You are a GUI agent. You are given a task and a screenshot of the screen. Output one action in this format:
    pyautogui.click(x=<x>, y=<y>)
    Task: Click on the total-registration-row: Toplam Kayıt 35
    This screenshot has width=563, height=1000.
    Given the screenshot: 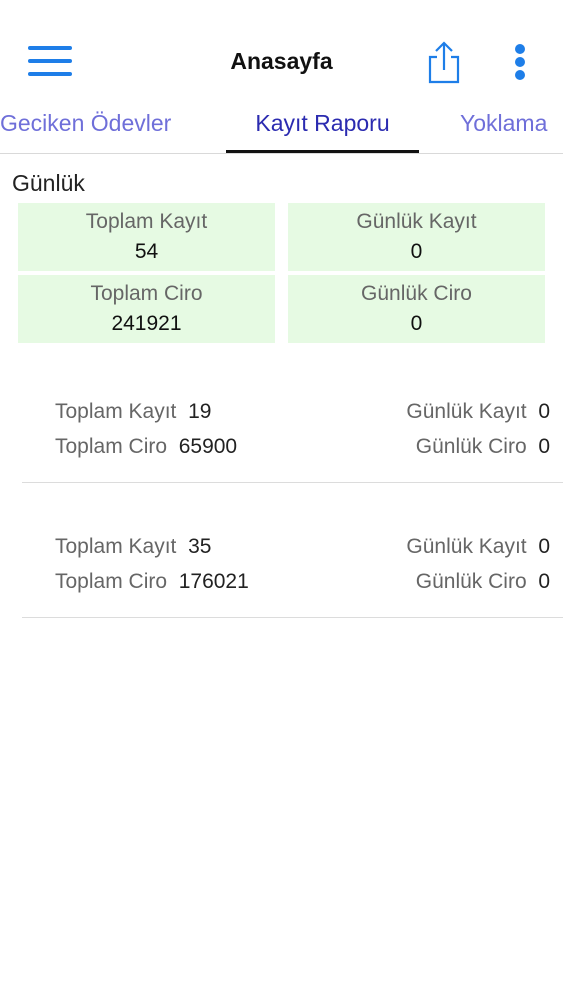 What is the action you would take?
    pyautogui.click(x=133, y=546)
    